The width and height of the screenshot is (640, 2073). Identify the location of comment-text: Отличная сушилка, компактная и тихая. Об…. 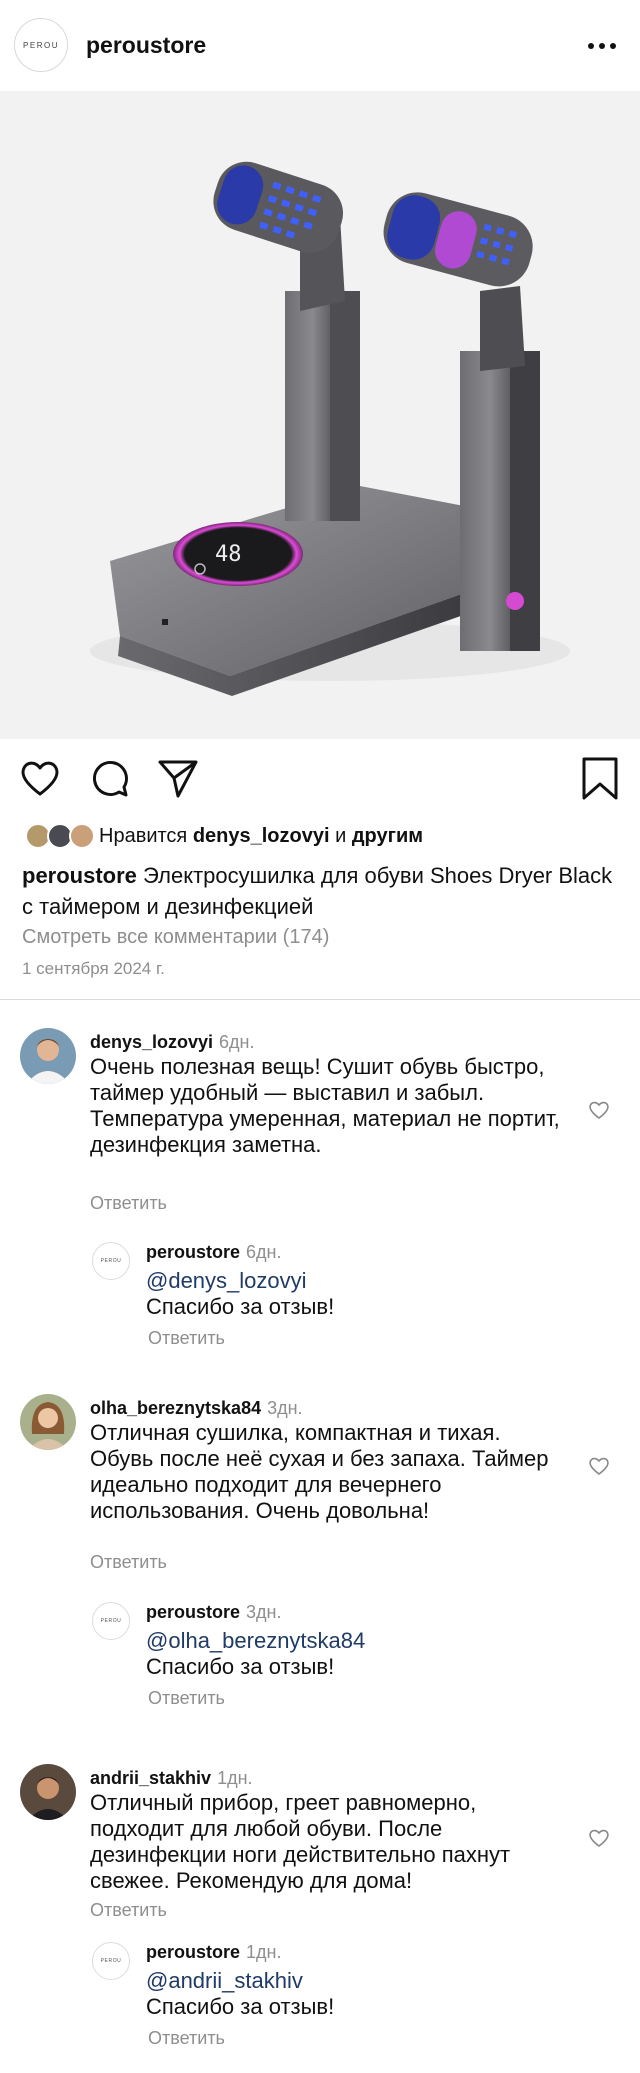
(319, 1471).